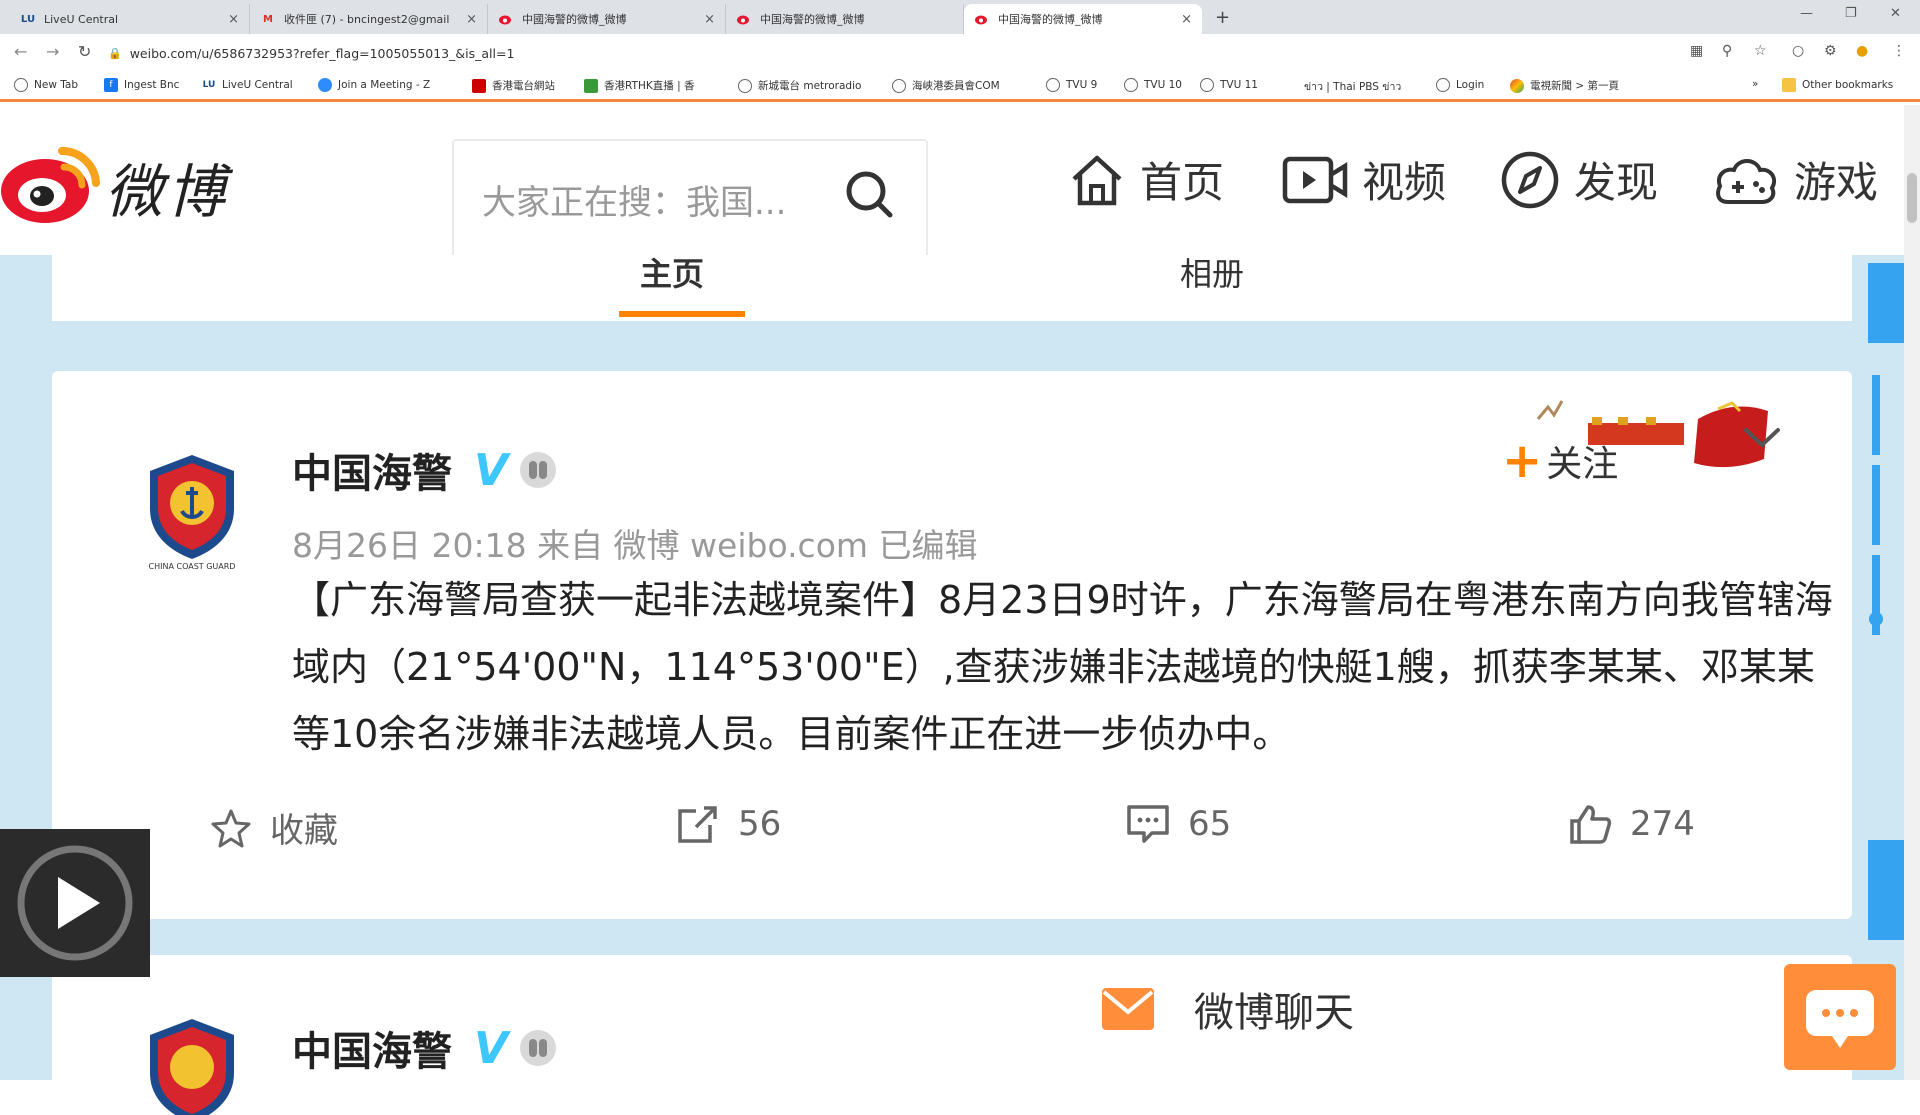  Describe the element at coordinates (1806, 13) in the screenshot. I see `minimize-icon: —` at that location.